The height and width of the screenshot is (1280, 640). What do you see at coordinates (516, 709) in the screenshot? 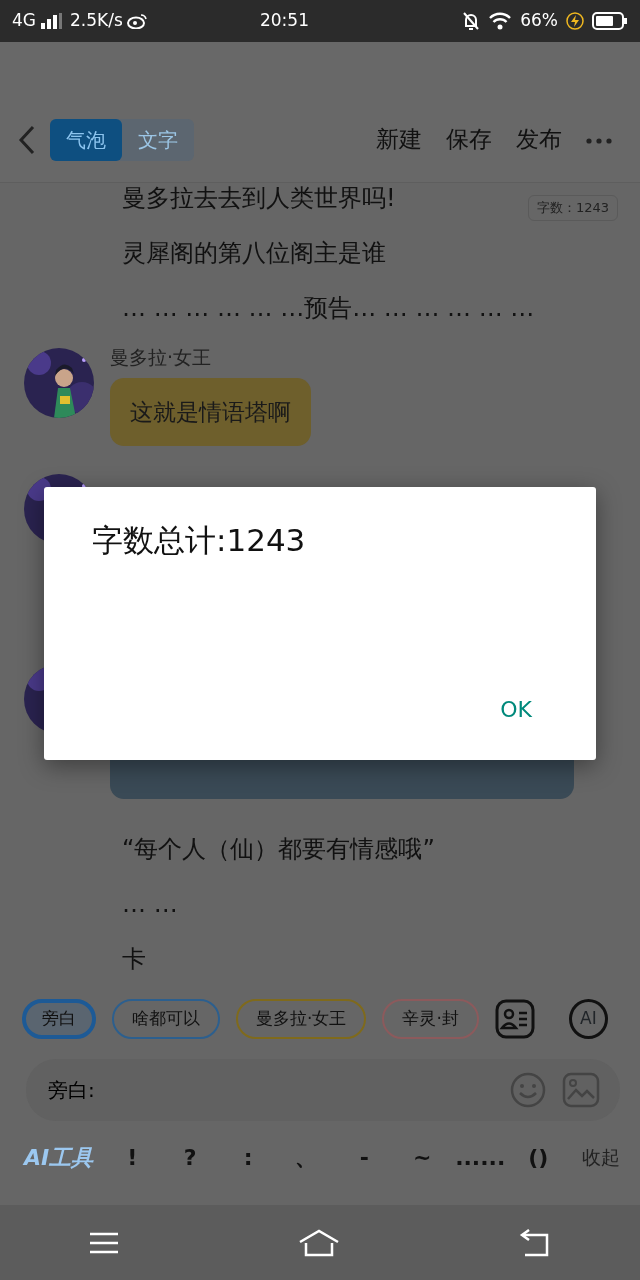
I see `ok-button: OK` at bounding box center [516, 709].